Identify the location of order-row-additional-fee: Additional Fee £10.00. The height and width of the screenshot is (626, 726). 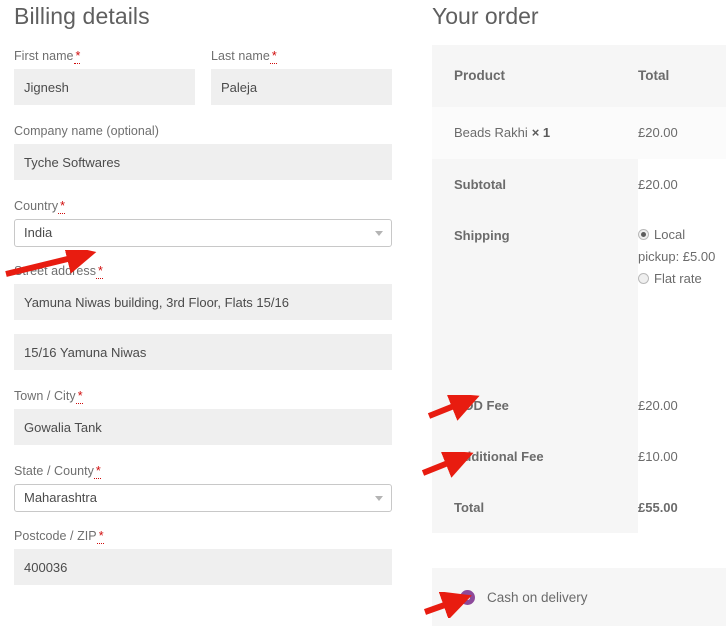
(579, 456).